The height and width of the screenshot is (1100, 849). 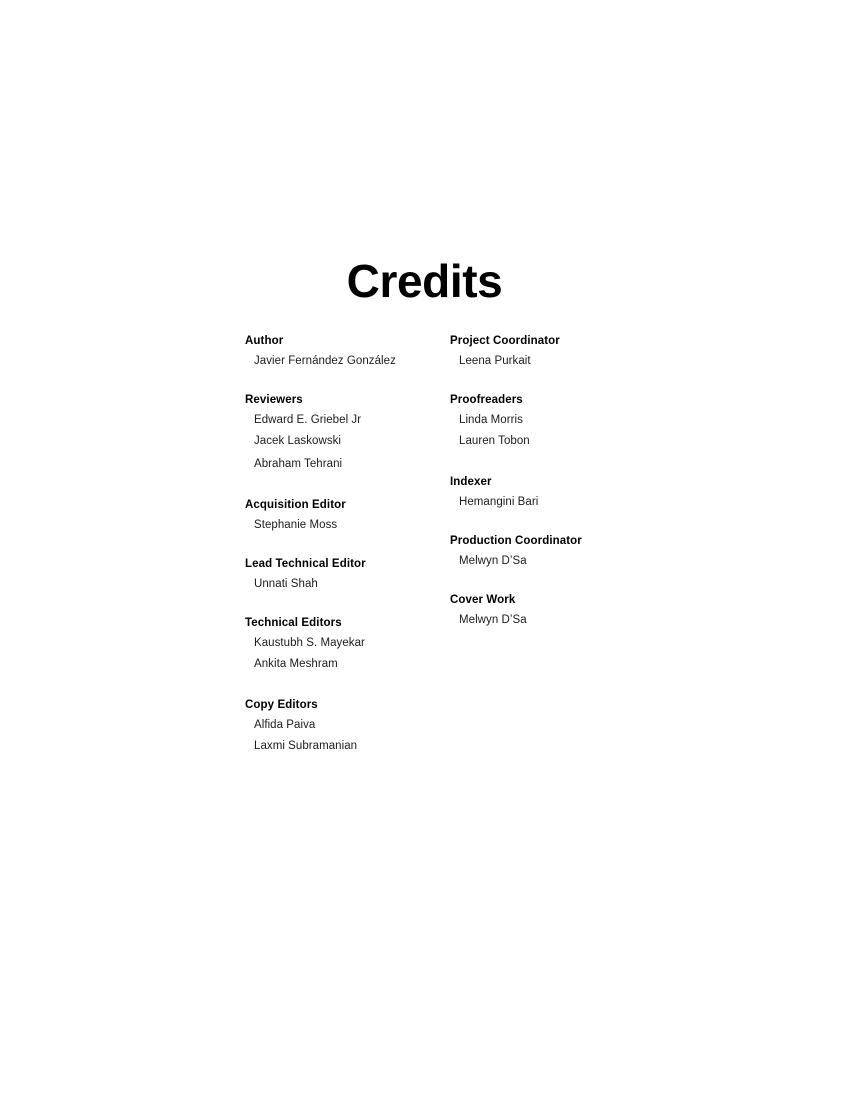 What do you see at coordinates (298, 464) in the screenshot?
I see `credit-name: Abraham Tehrani` at bounding box center [298, 464].